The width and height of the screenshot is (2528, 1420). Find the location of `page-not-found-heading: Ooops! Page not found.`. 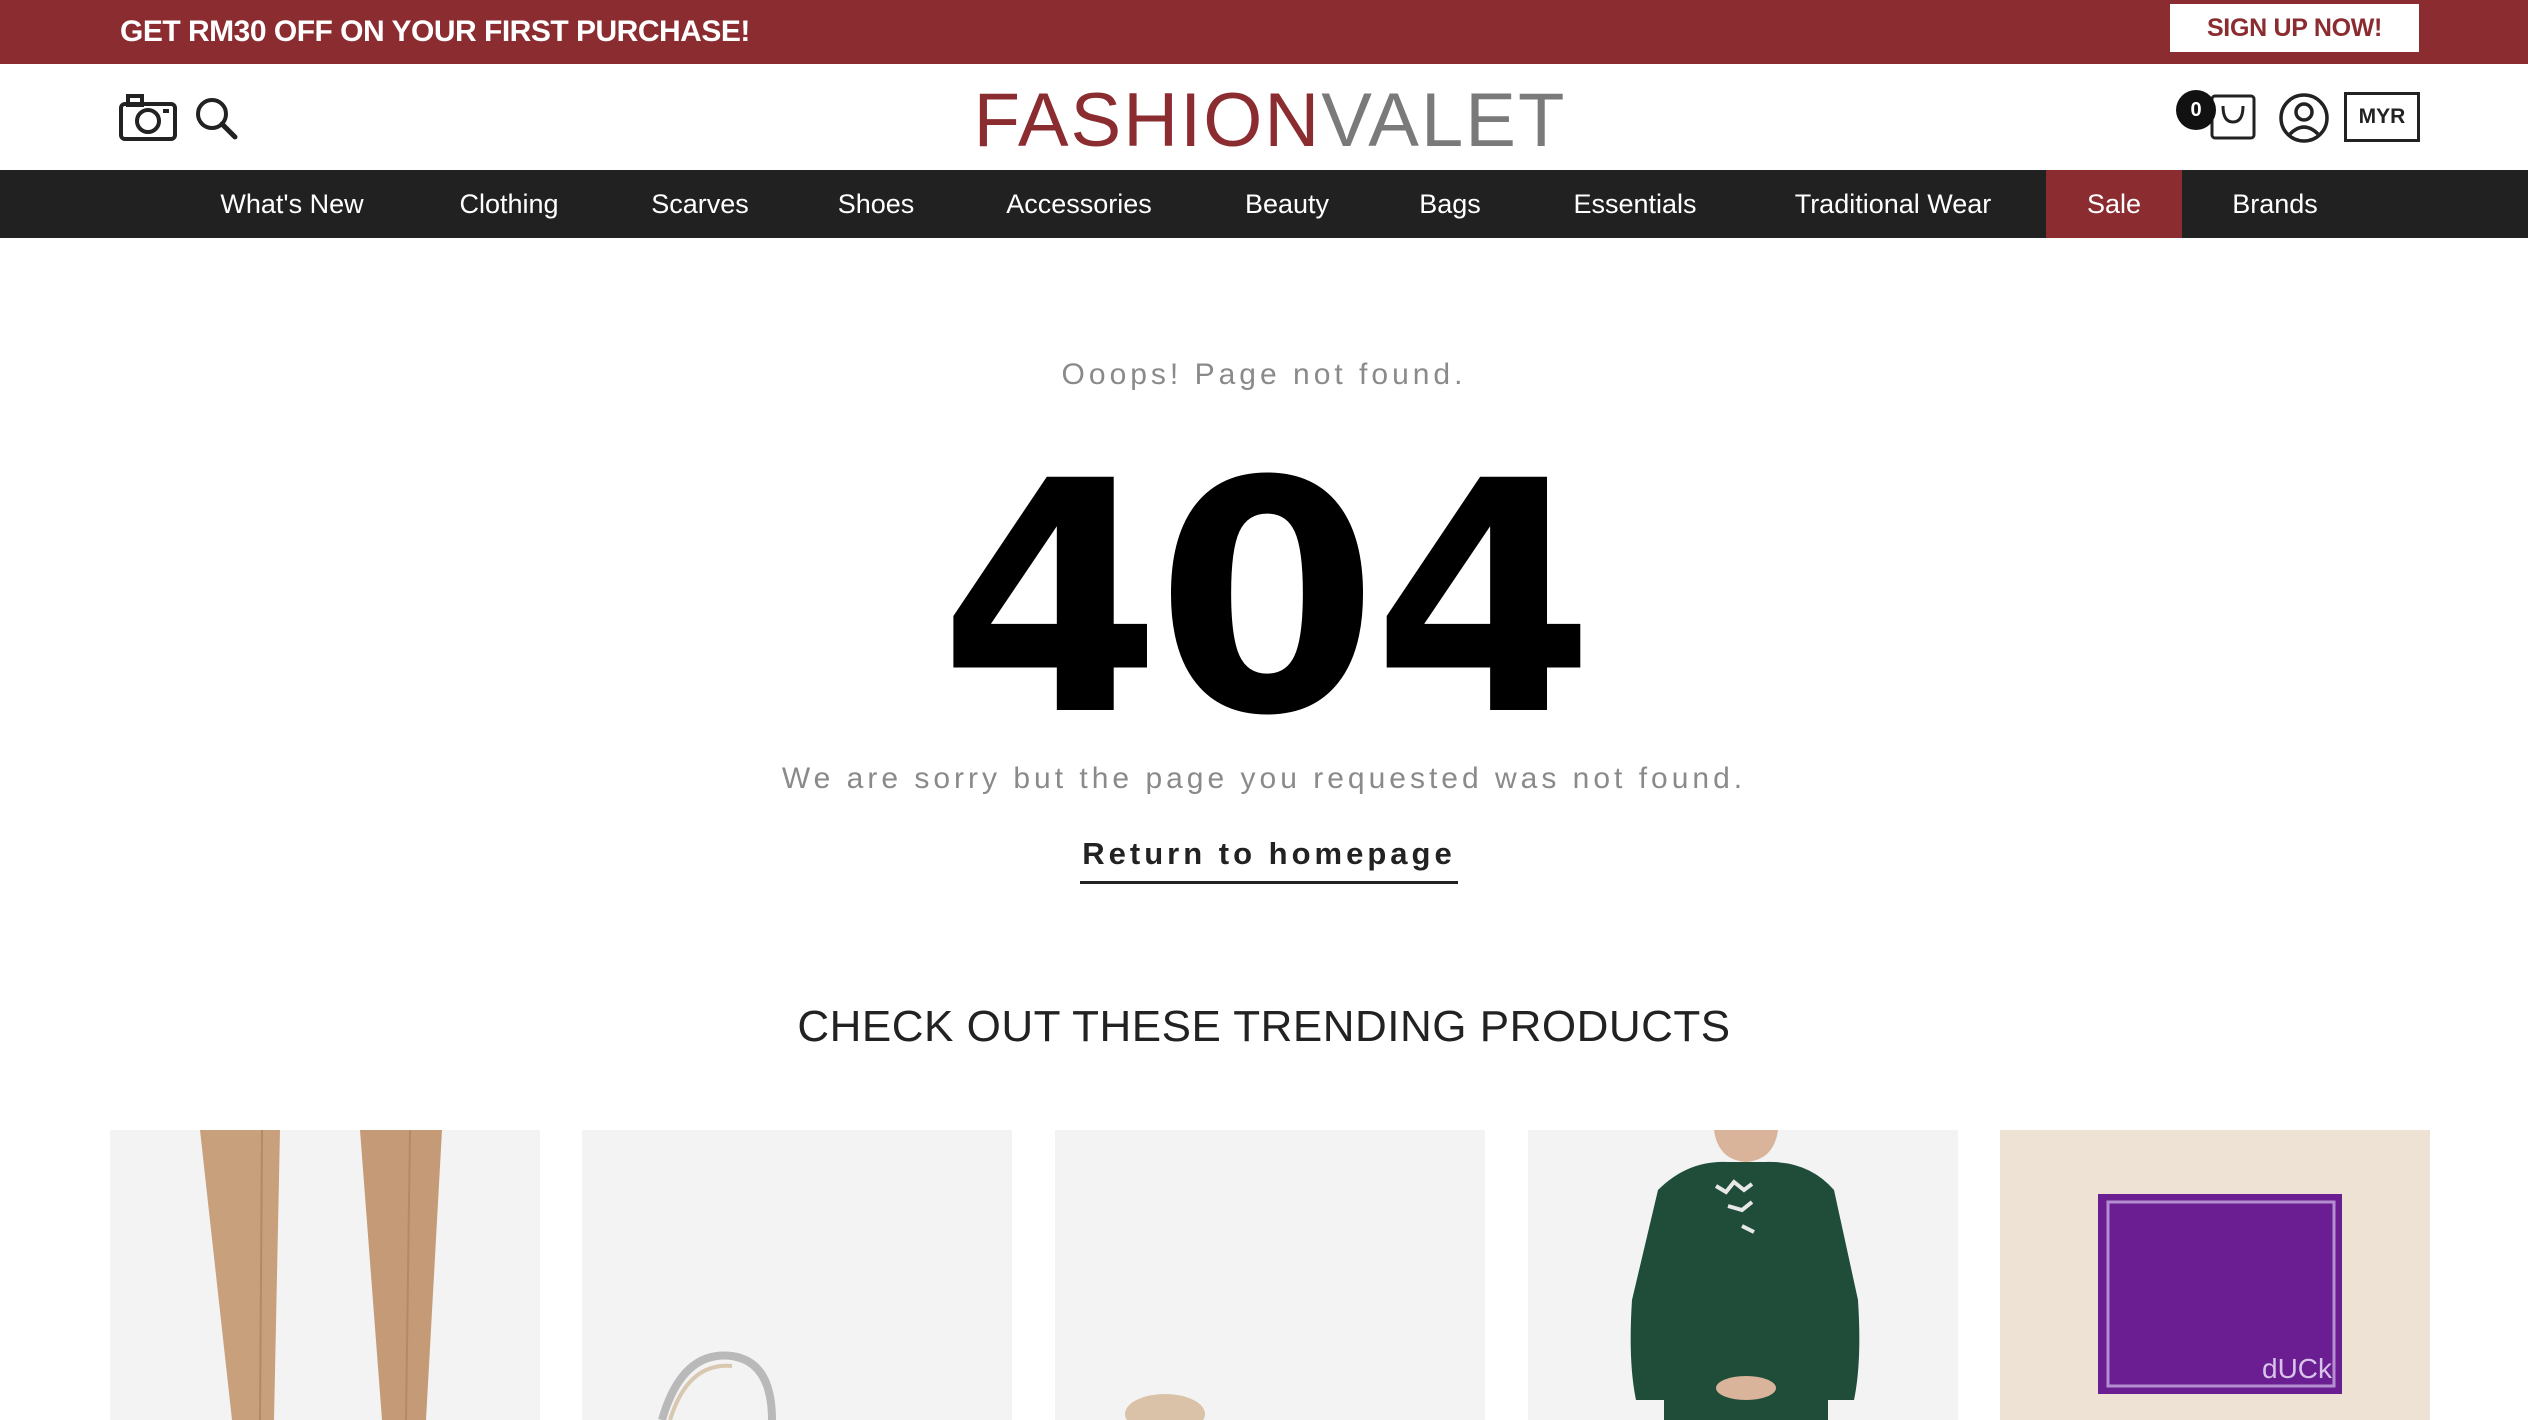

page-not-found-heading: Ooops! Page not found. is located at coordinates (1264, 374).